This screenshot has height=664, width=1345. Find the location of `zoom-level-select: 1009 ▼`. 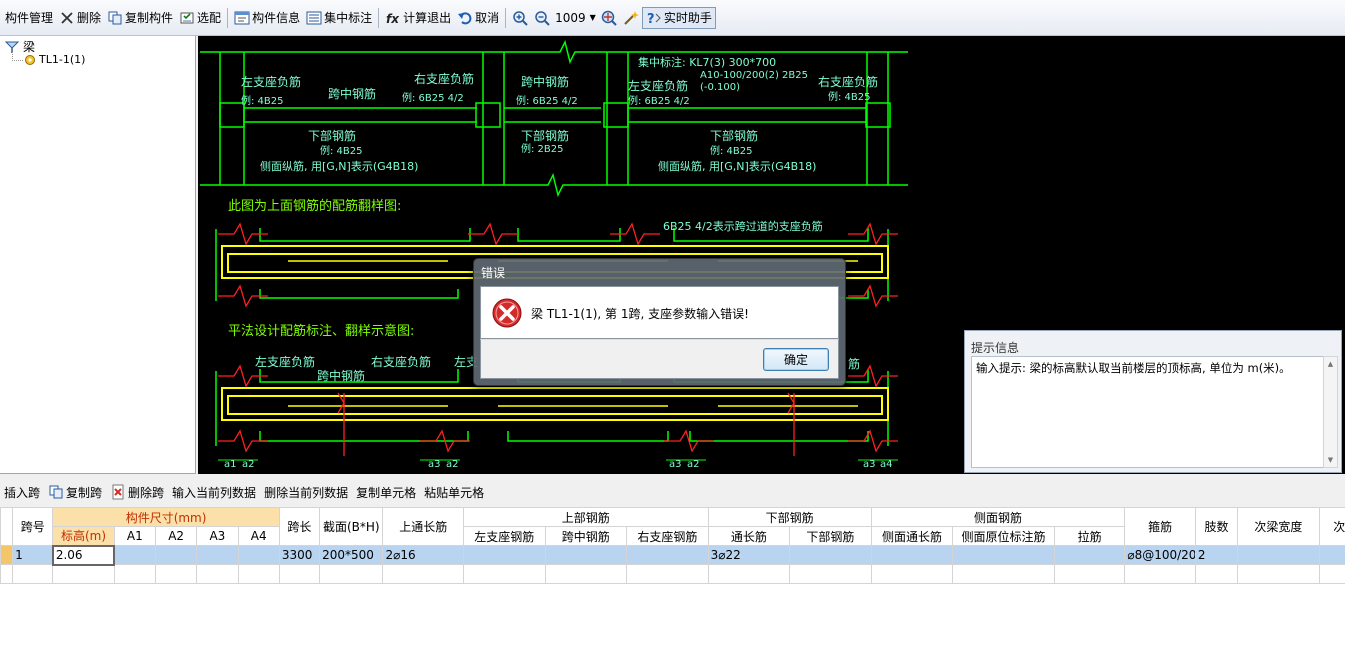

zoom-level-select: 1009 ▼ is located at coordinates (575, 18).